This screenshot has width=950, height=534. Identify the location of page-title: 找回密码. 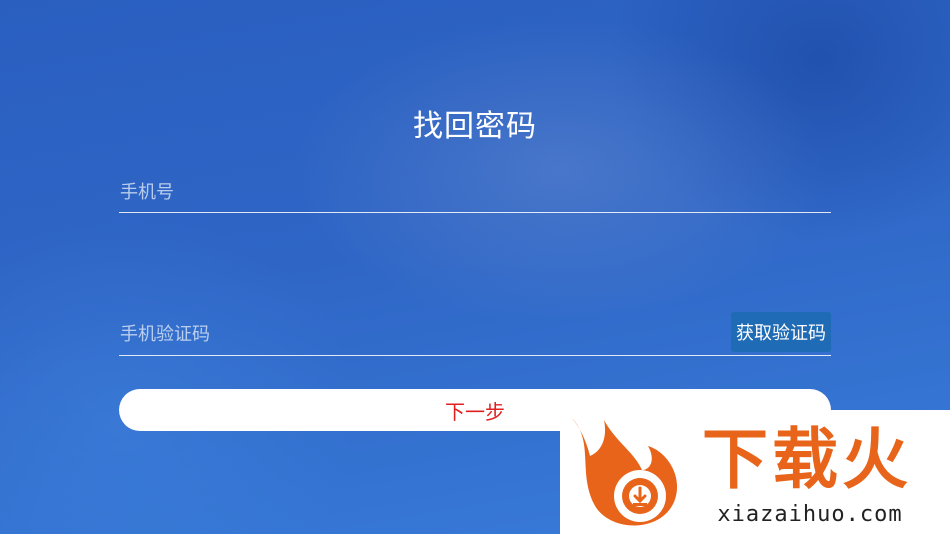
(475, 126).